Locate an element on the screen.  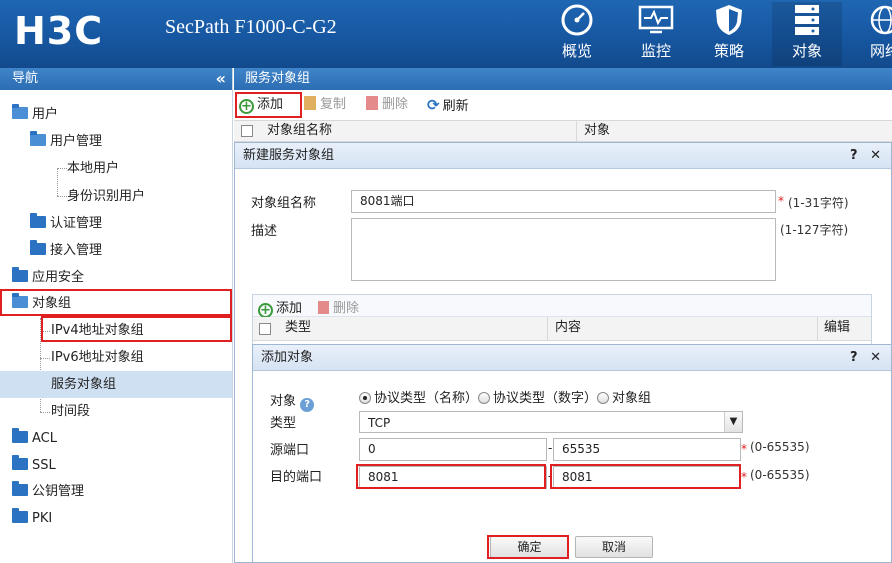
inner-add-button: + 添加 is located at coordinates (280, 307).